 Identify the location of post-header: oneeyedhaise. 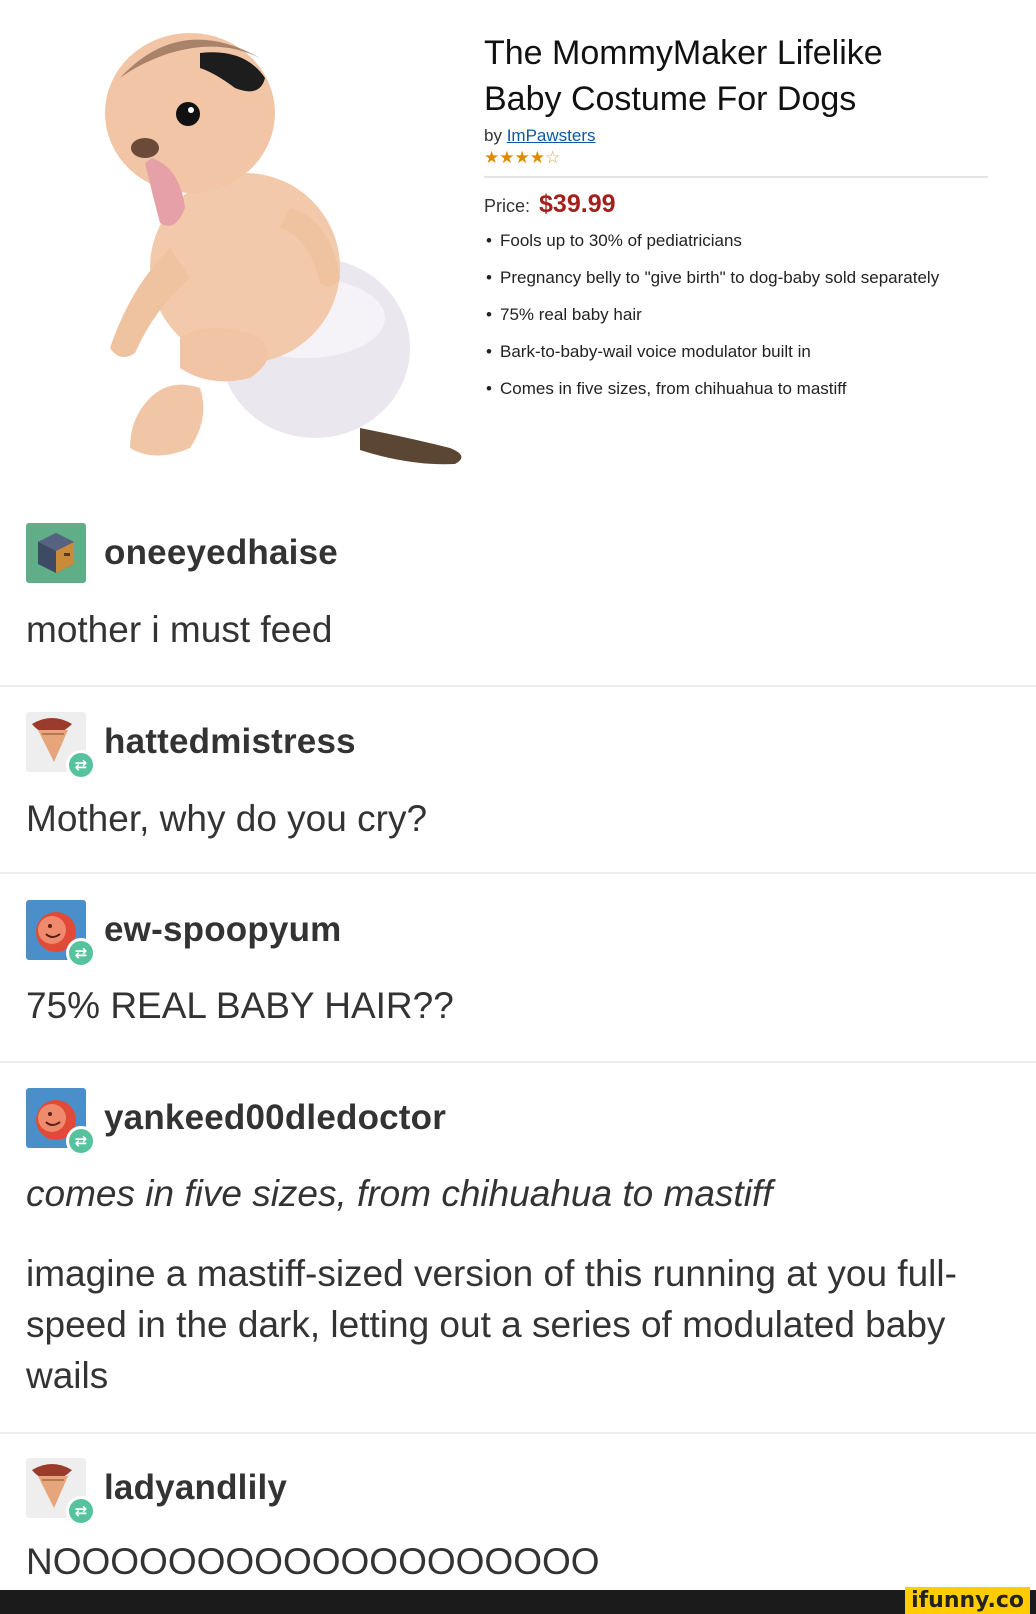
(182, 553).